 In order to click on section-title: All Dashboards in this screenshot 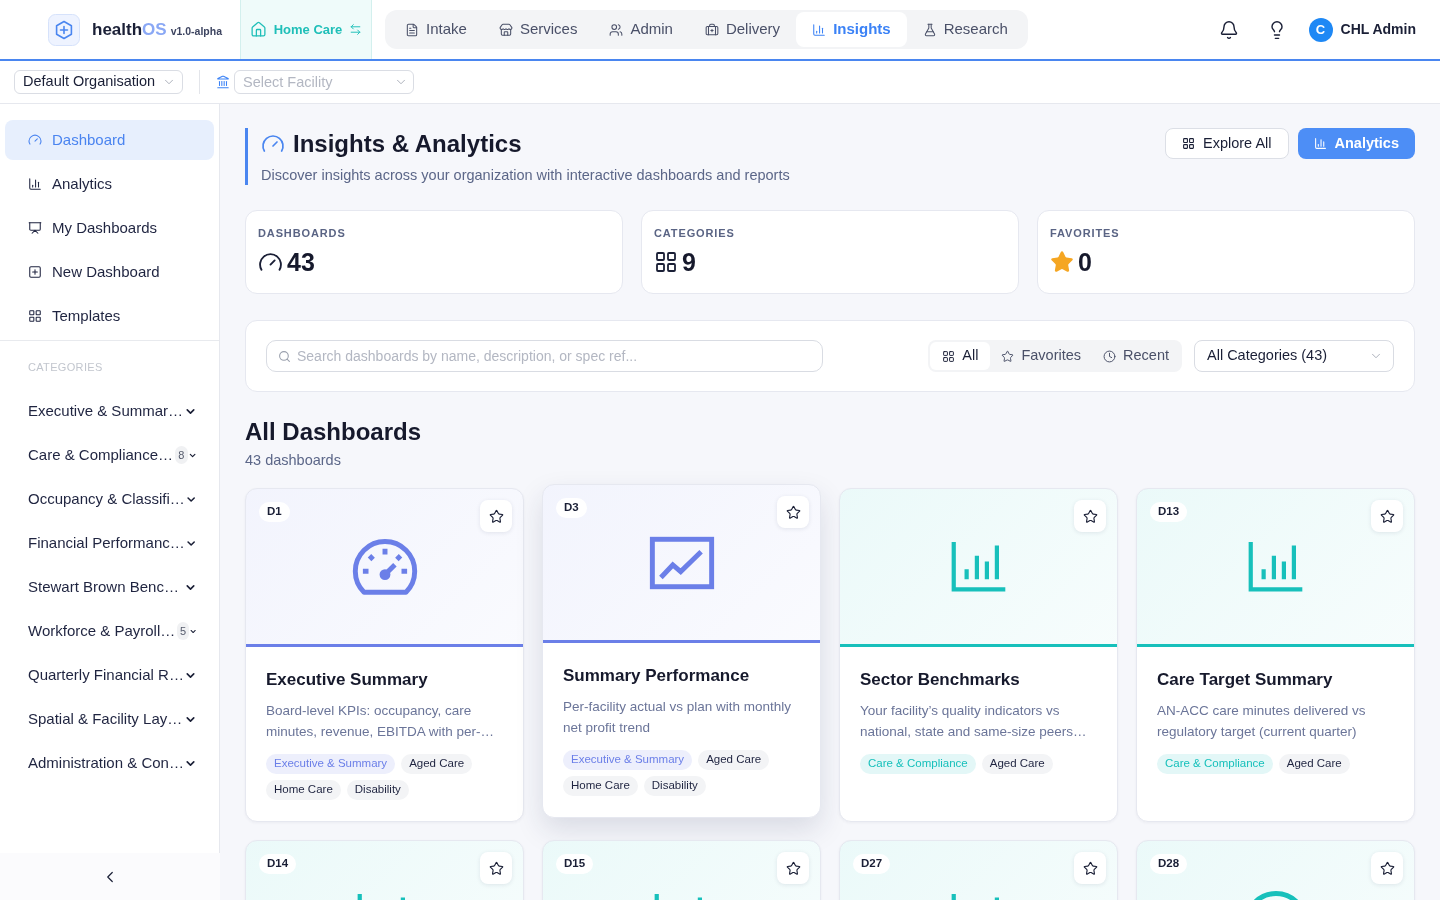, I will do `click(334, 432)`.